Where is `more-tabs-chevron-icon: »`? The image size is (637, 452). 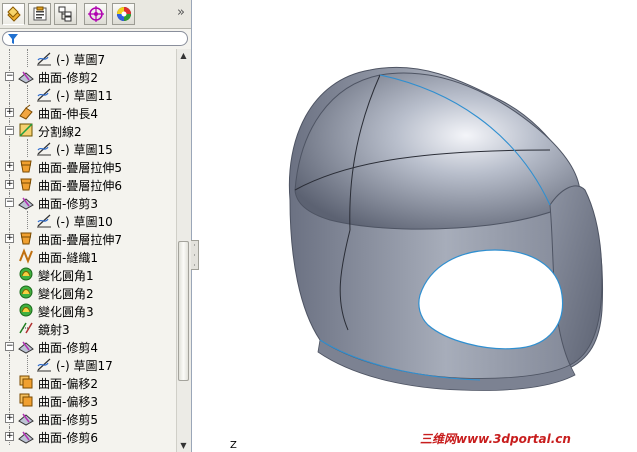
more-tabs-chevron-icon: » is located at coordinates (181, 13).